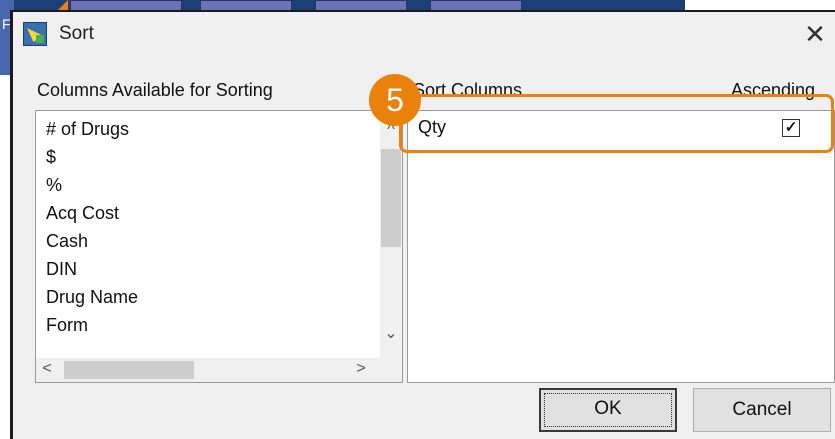  I want to click on ok-button-label: OK, so click(608, 408).